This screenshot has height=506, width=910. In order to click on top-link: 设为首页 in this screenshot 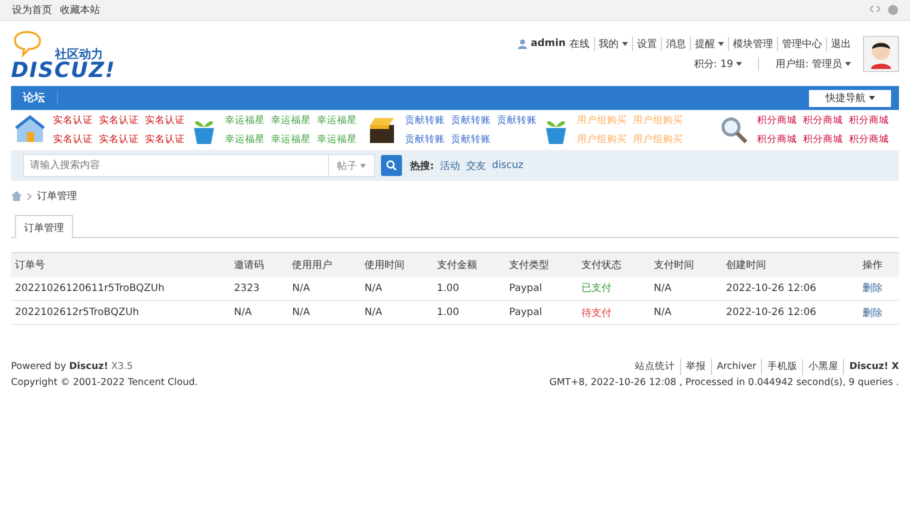, I will do `click(32, 10)`.